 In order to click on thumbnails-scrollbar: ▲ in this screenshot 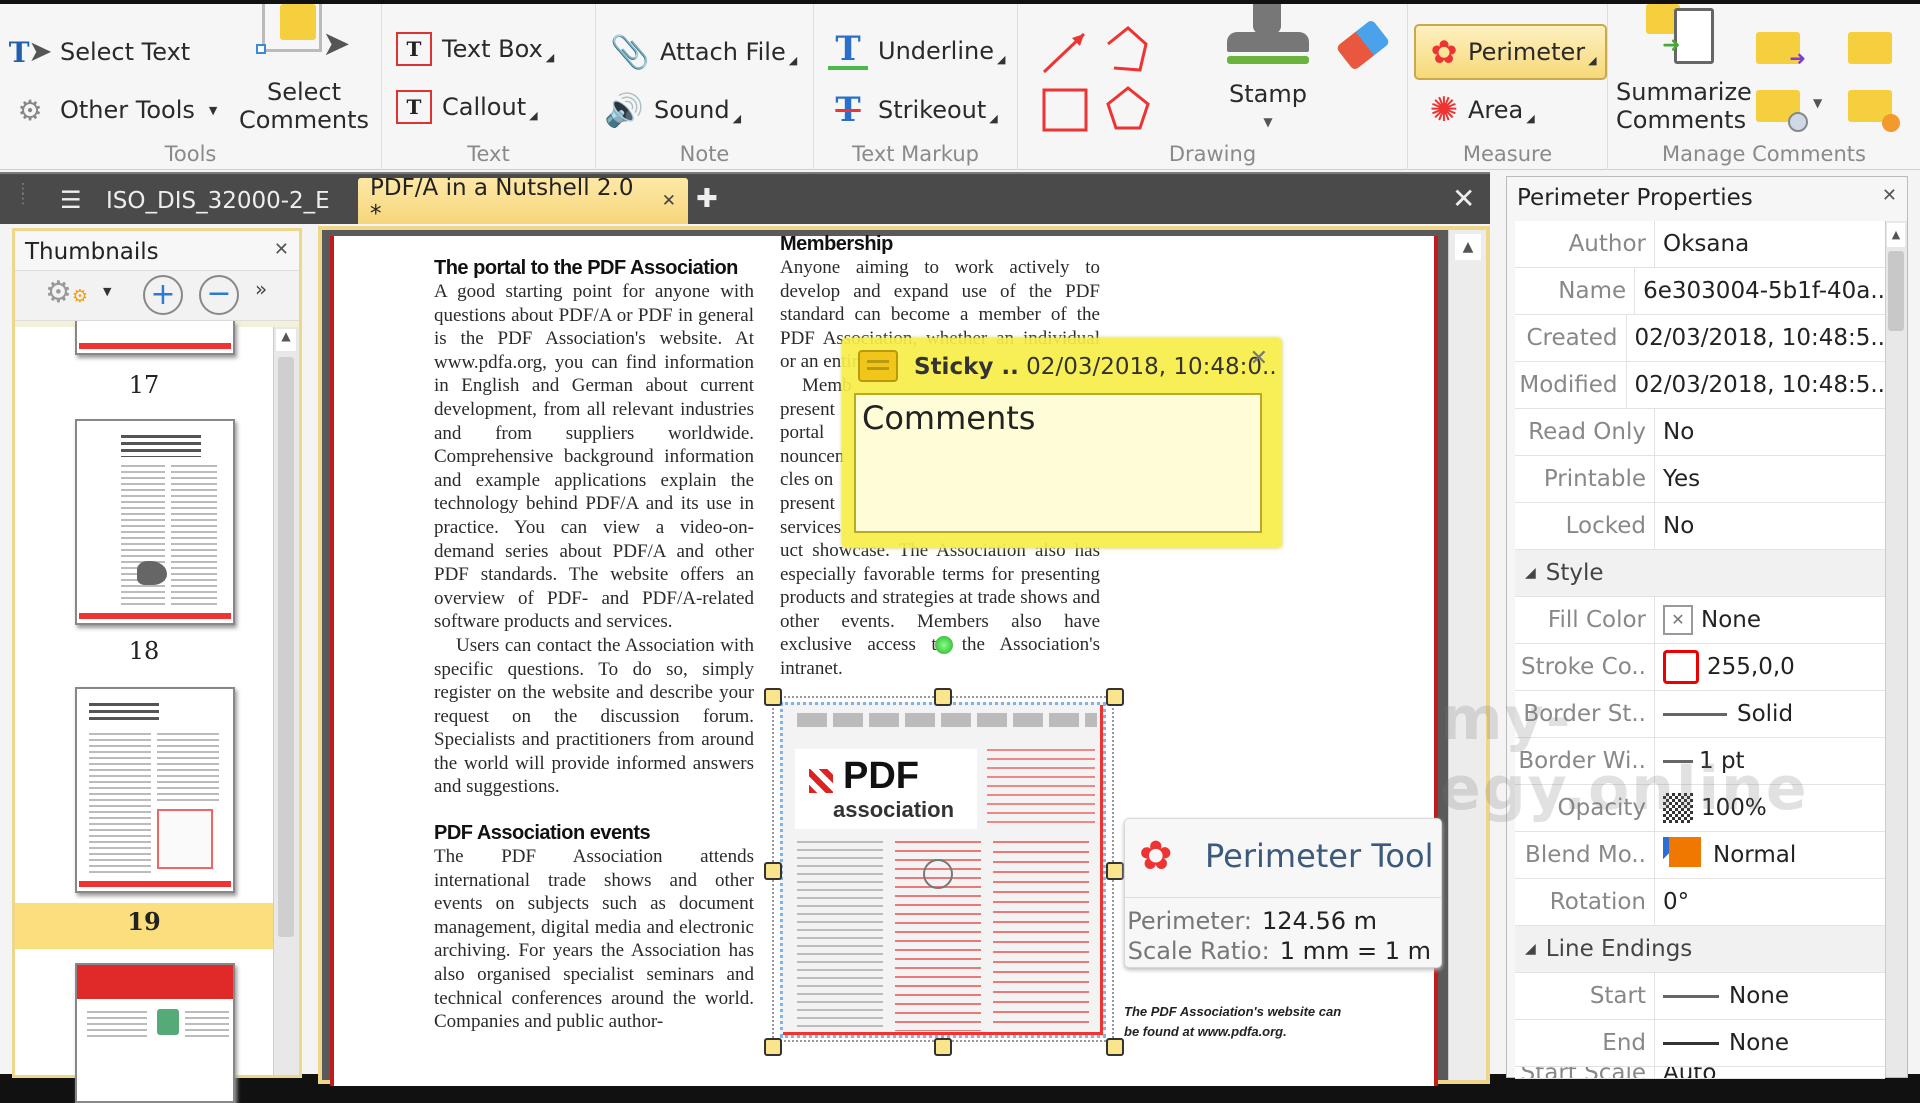, I will do `click(286, 701)`.